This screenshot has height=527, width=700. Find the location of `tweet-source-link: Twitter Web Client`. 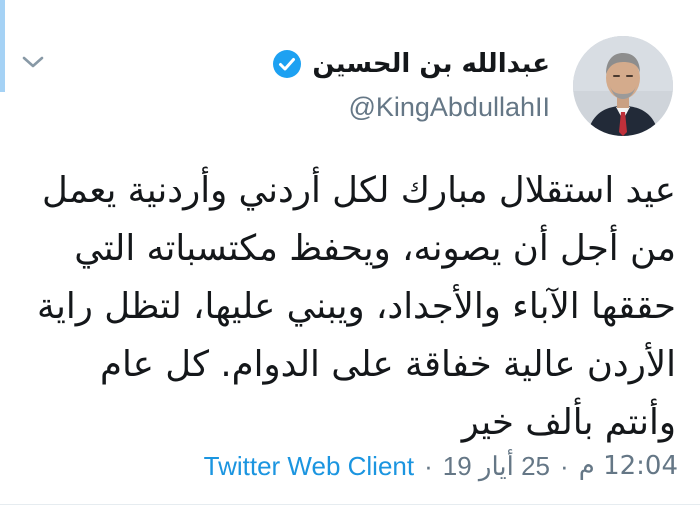

tweet-source-link: Twitter Web Client is located at coordinates (309, 466).